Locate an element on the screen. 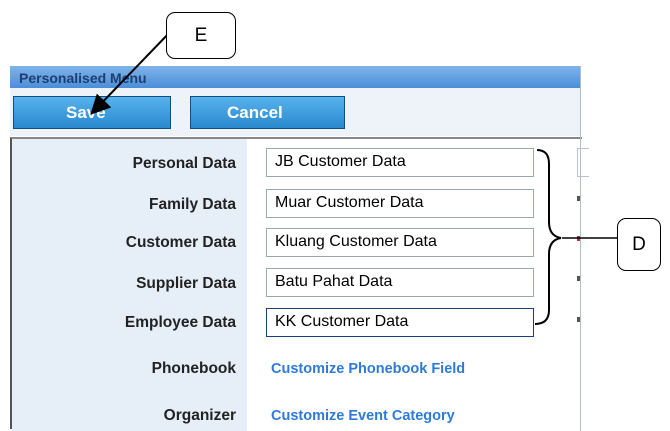 The image size is (670, 431). callout-e-arrow is located at coordinates (131, 72).